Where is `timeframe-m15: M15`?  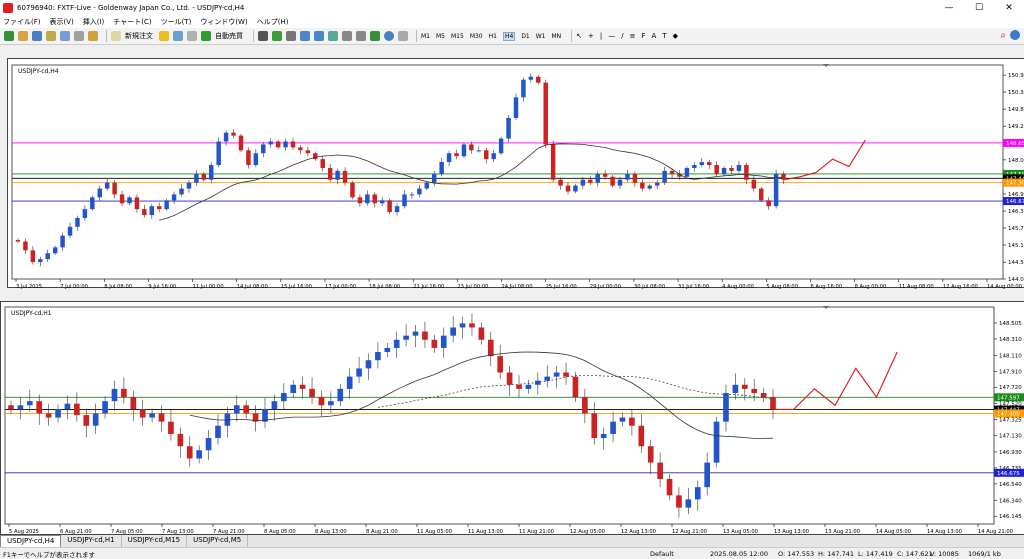 timeframe-m15: M15 is located at coordinates (457, 36).